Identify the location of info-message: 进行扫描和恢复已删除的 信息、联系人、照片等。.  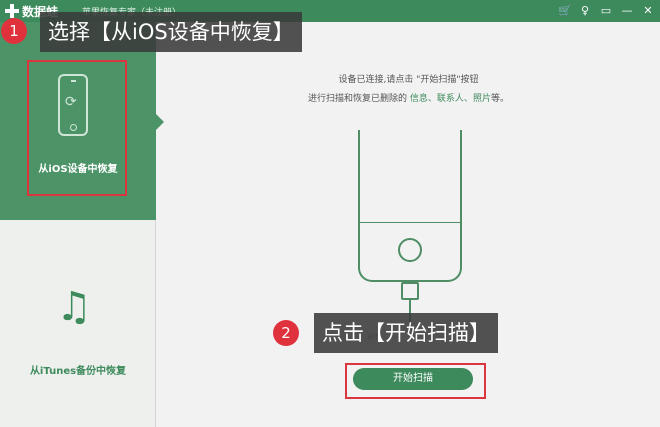
(408, 97).